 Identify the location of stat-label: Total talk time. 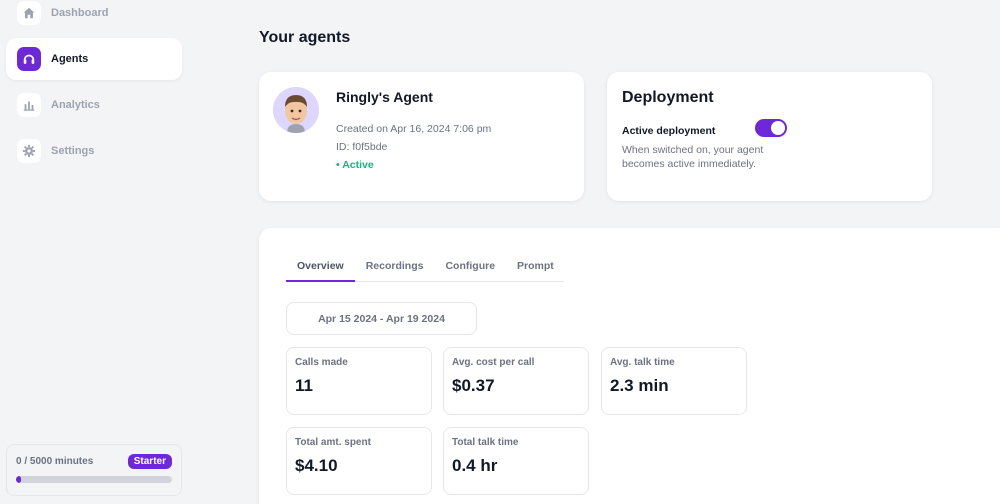
(485, 442).